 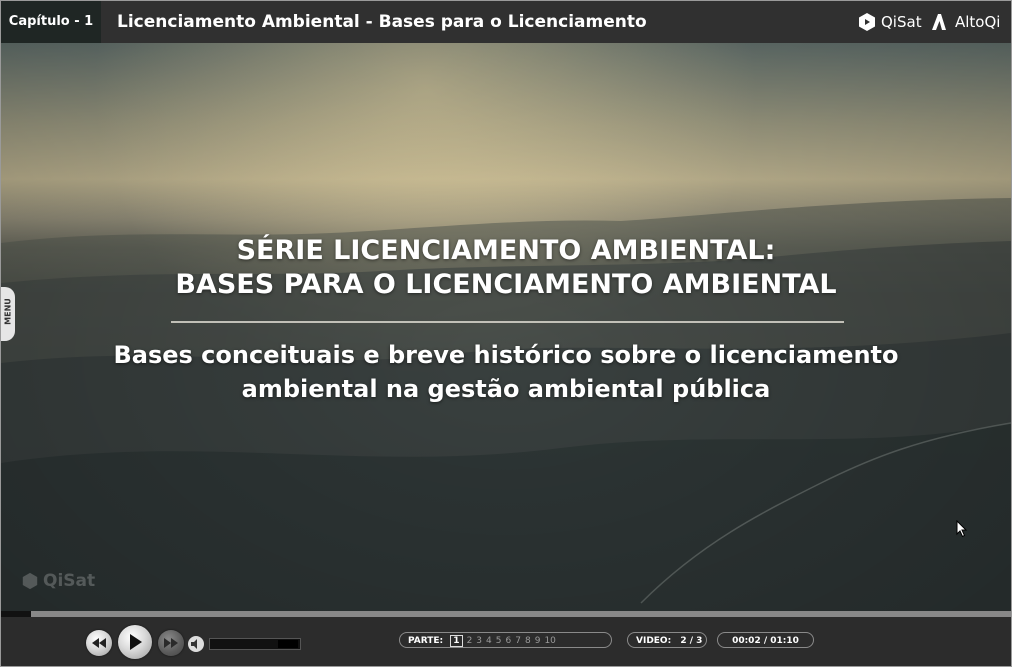 I want to click on fast-forward-button, so click(x=171, y=643).